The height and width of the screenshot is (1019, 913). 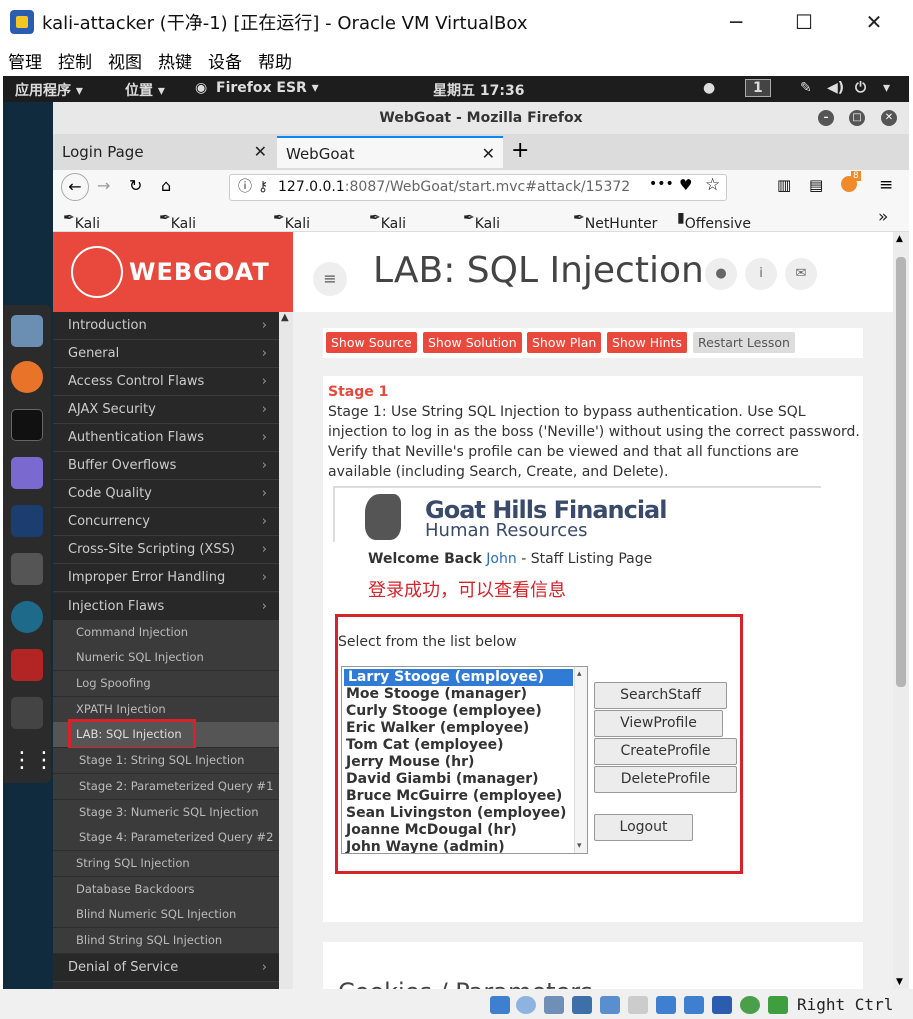 I want to click on clock: 星期五 17:36, so click(x=478, y=90).